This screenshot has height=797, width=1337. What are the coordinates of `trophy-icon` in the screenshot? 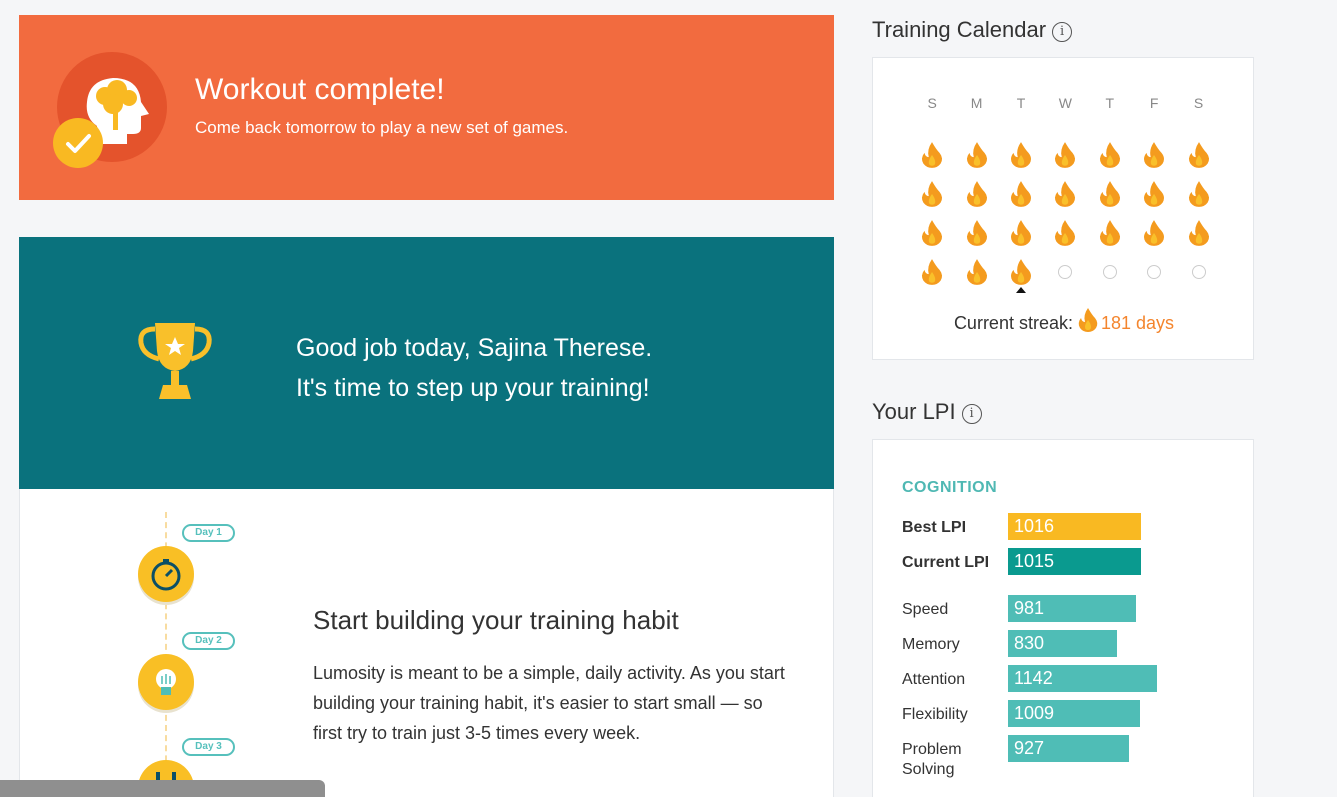 It's located at (175, 362).